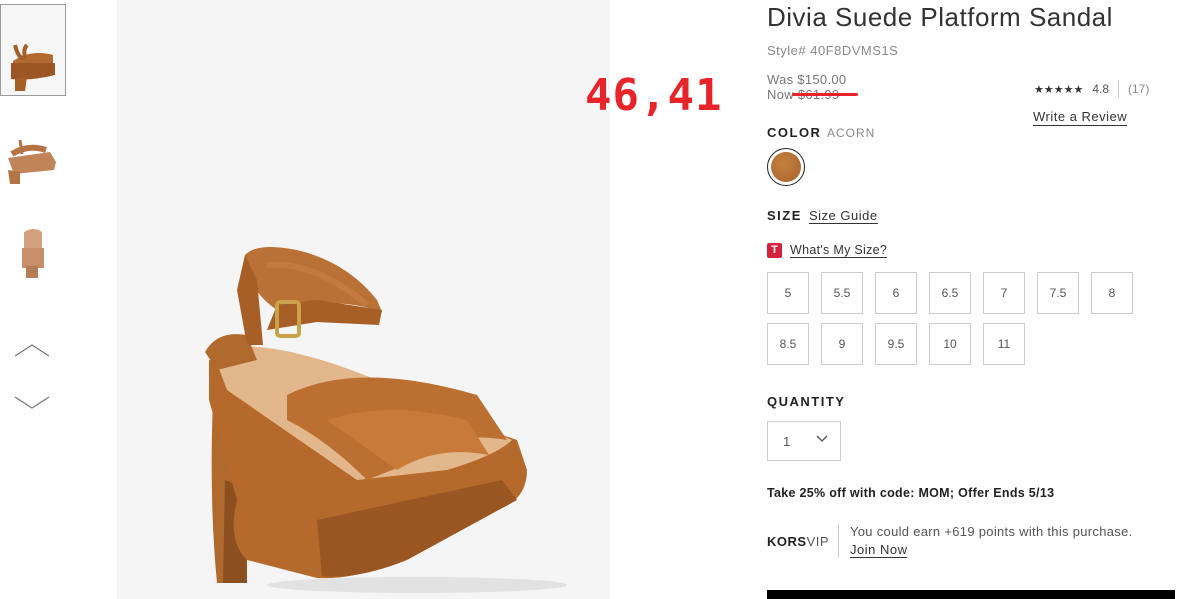 The image size is (1179, 599). I want to click on size-option: 7, so click(1004, 293).